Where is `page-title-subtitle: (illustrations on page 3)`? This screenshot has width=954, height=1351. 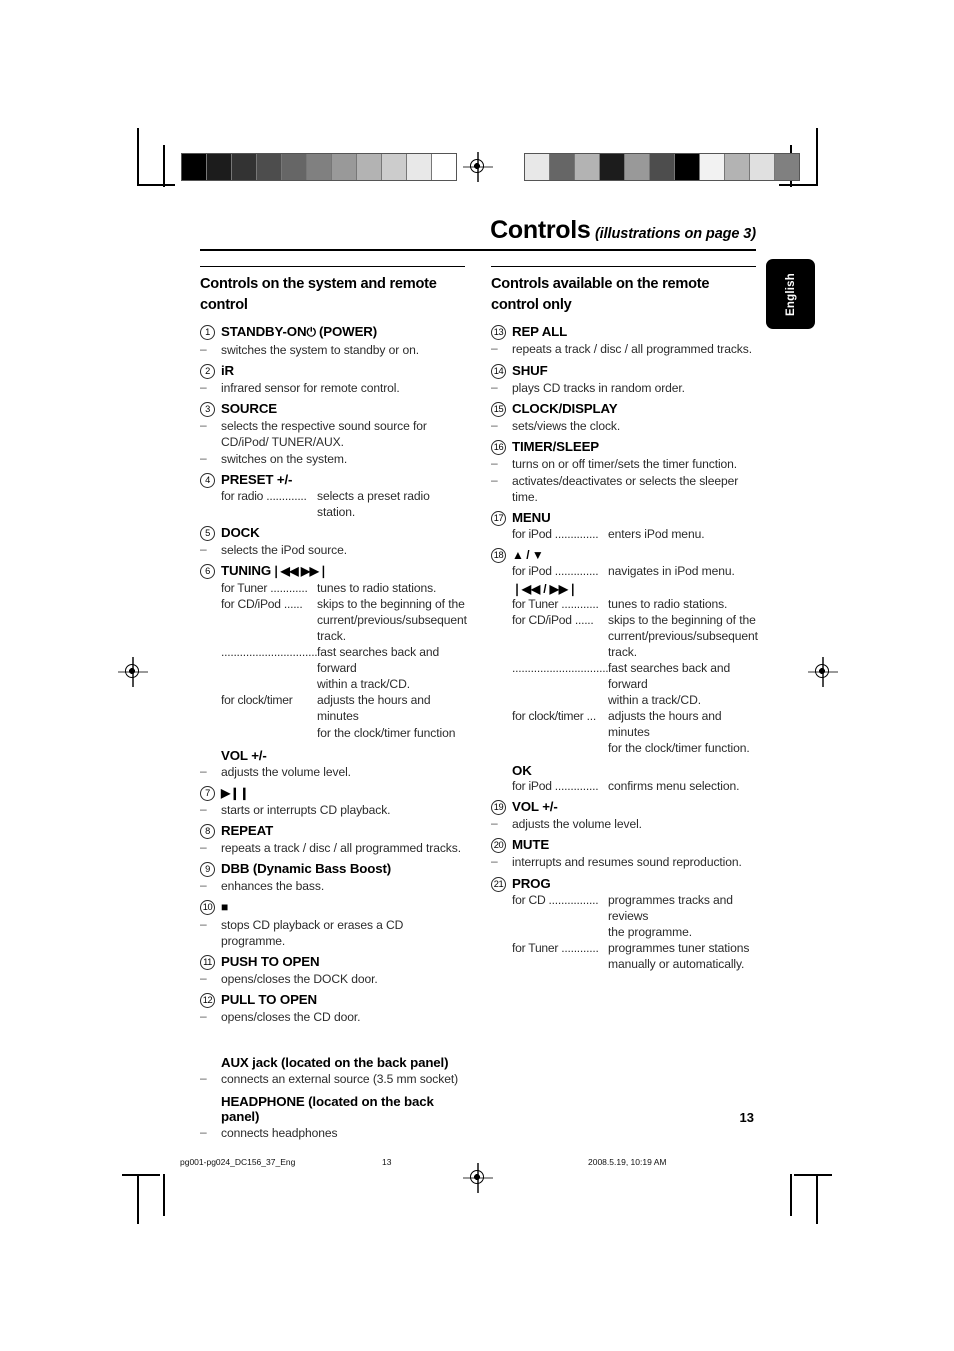
page-title-subtitle: (illustrations on page 3) is located at coordinates (675, 234).